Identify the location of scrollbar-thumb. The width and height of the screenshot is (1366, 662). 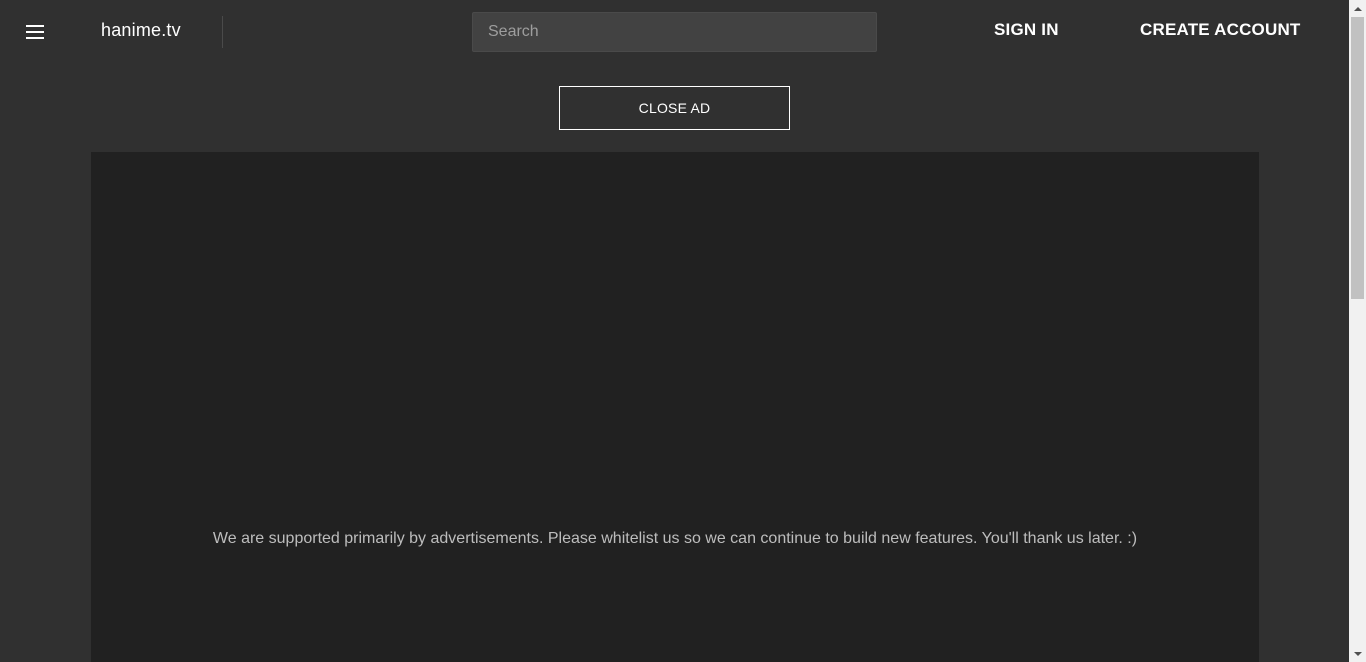
(1357, 158).